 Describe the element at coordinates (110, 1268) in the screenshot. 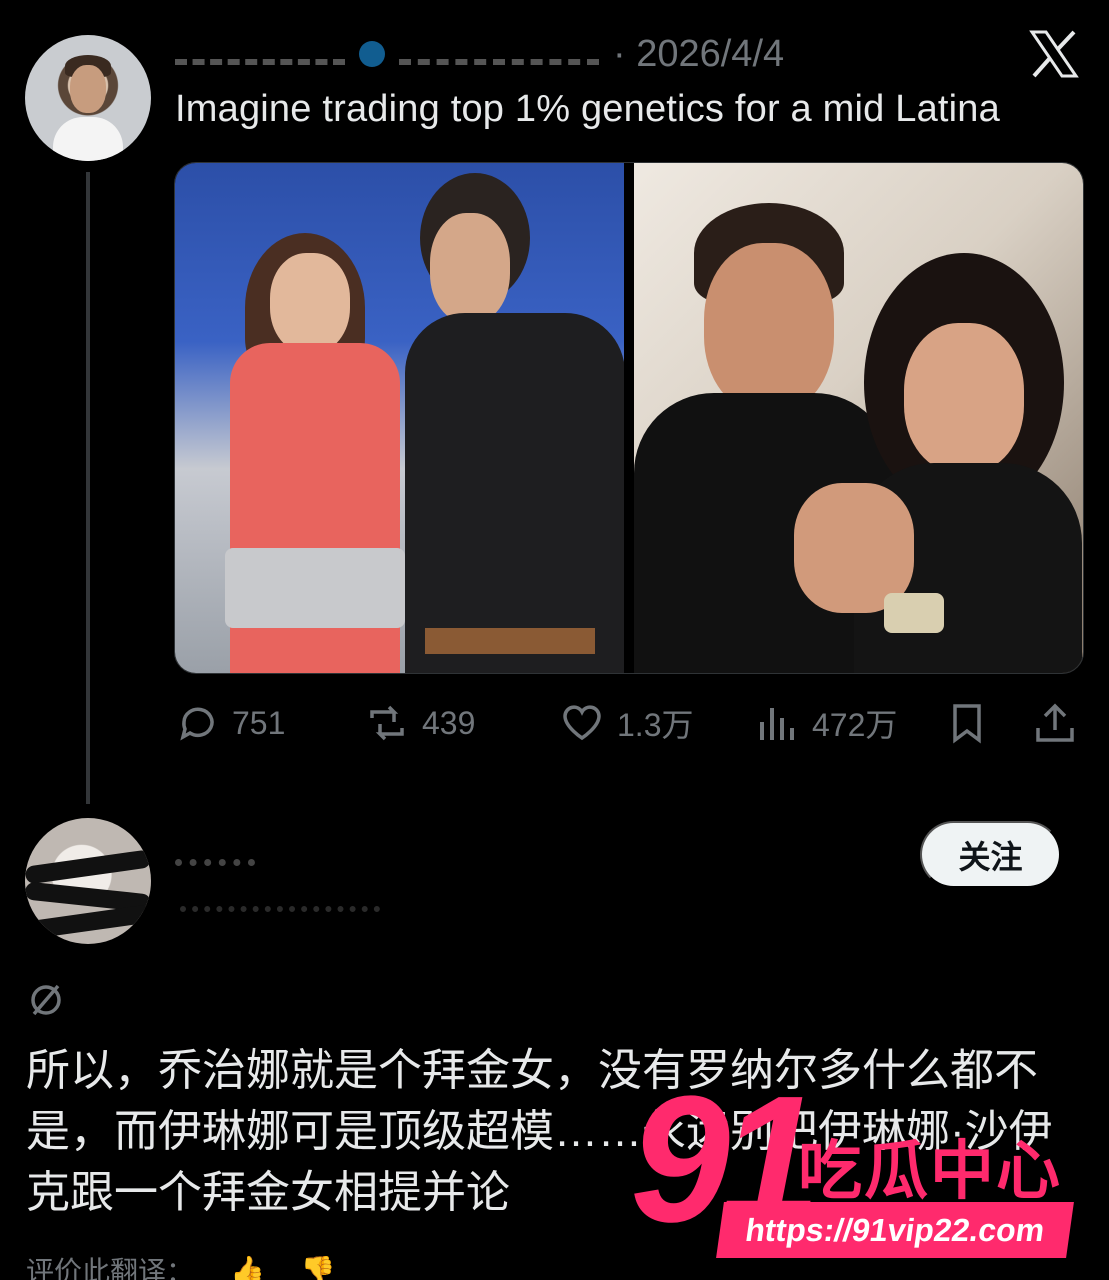

I see `rate-label: 评价此翻译：` at that location.